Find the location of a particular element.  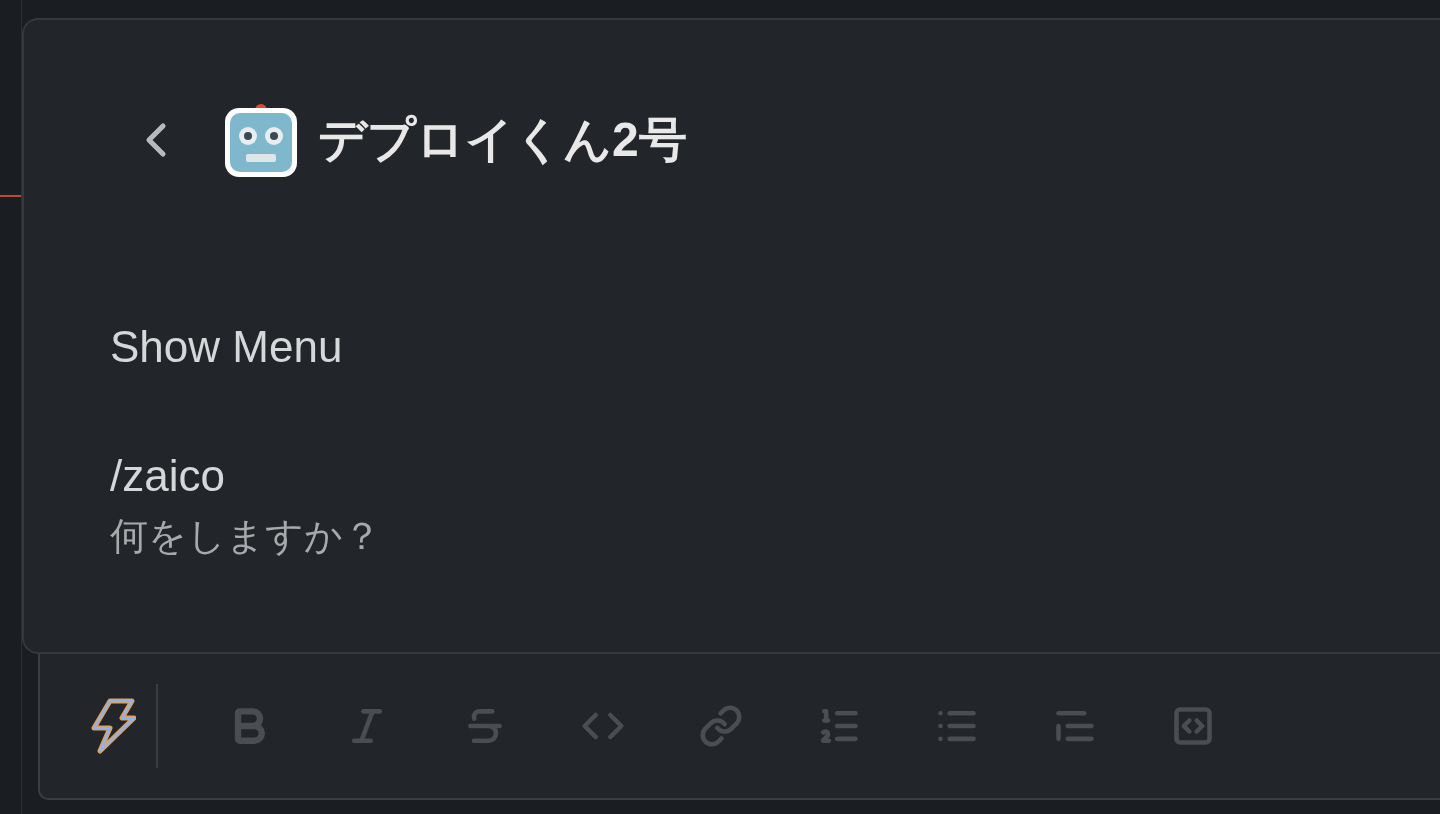

robot-avatar-icon is located at coordinates (261, 140).